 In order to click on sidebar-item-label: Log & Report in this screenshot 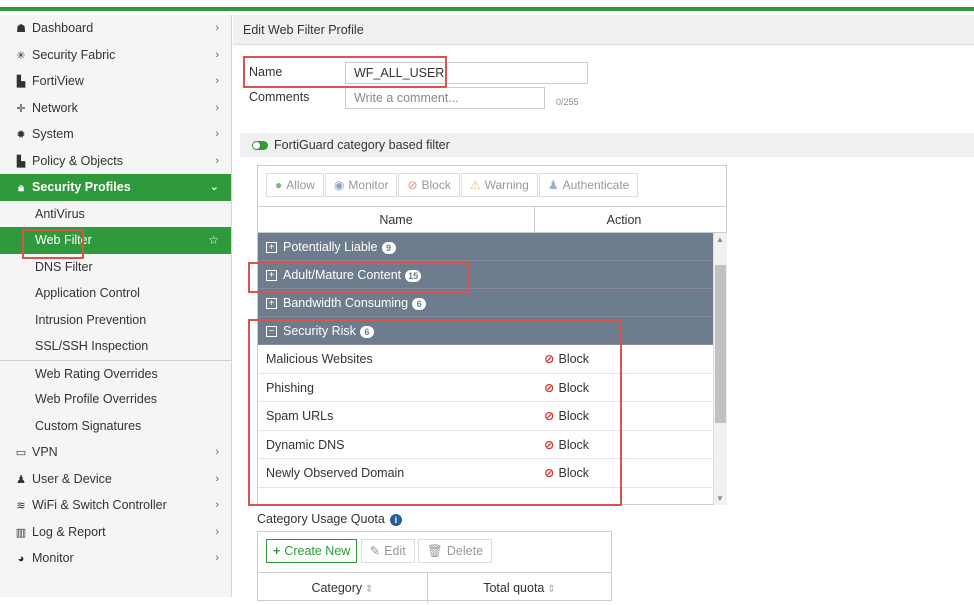, I will do `click(69, 531)`.